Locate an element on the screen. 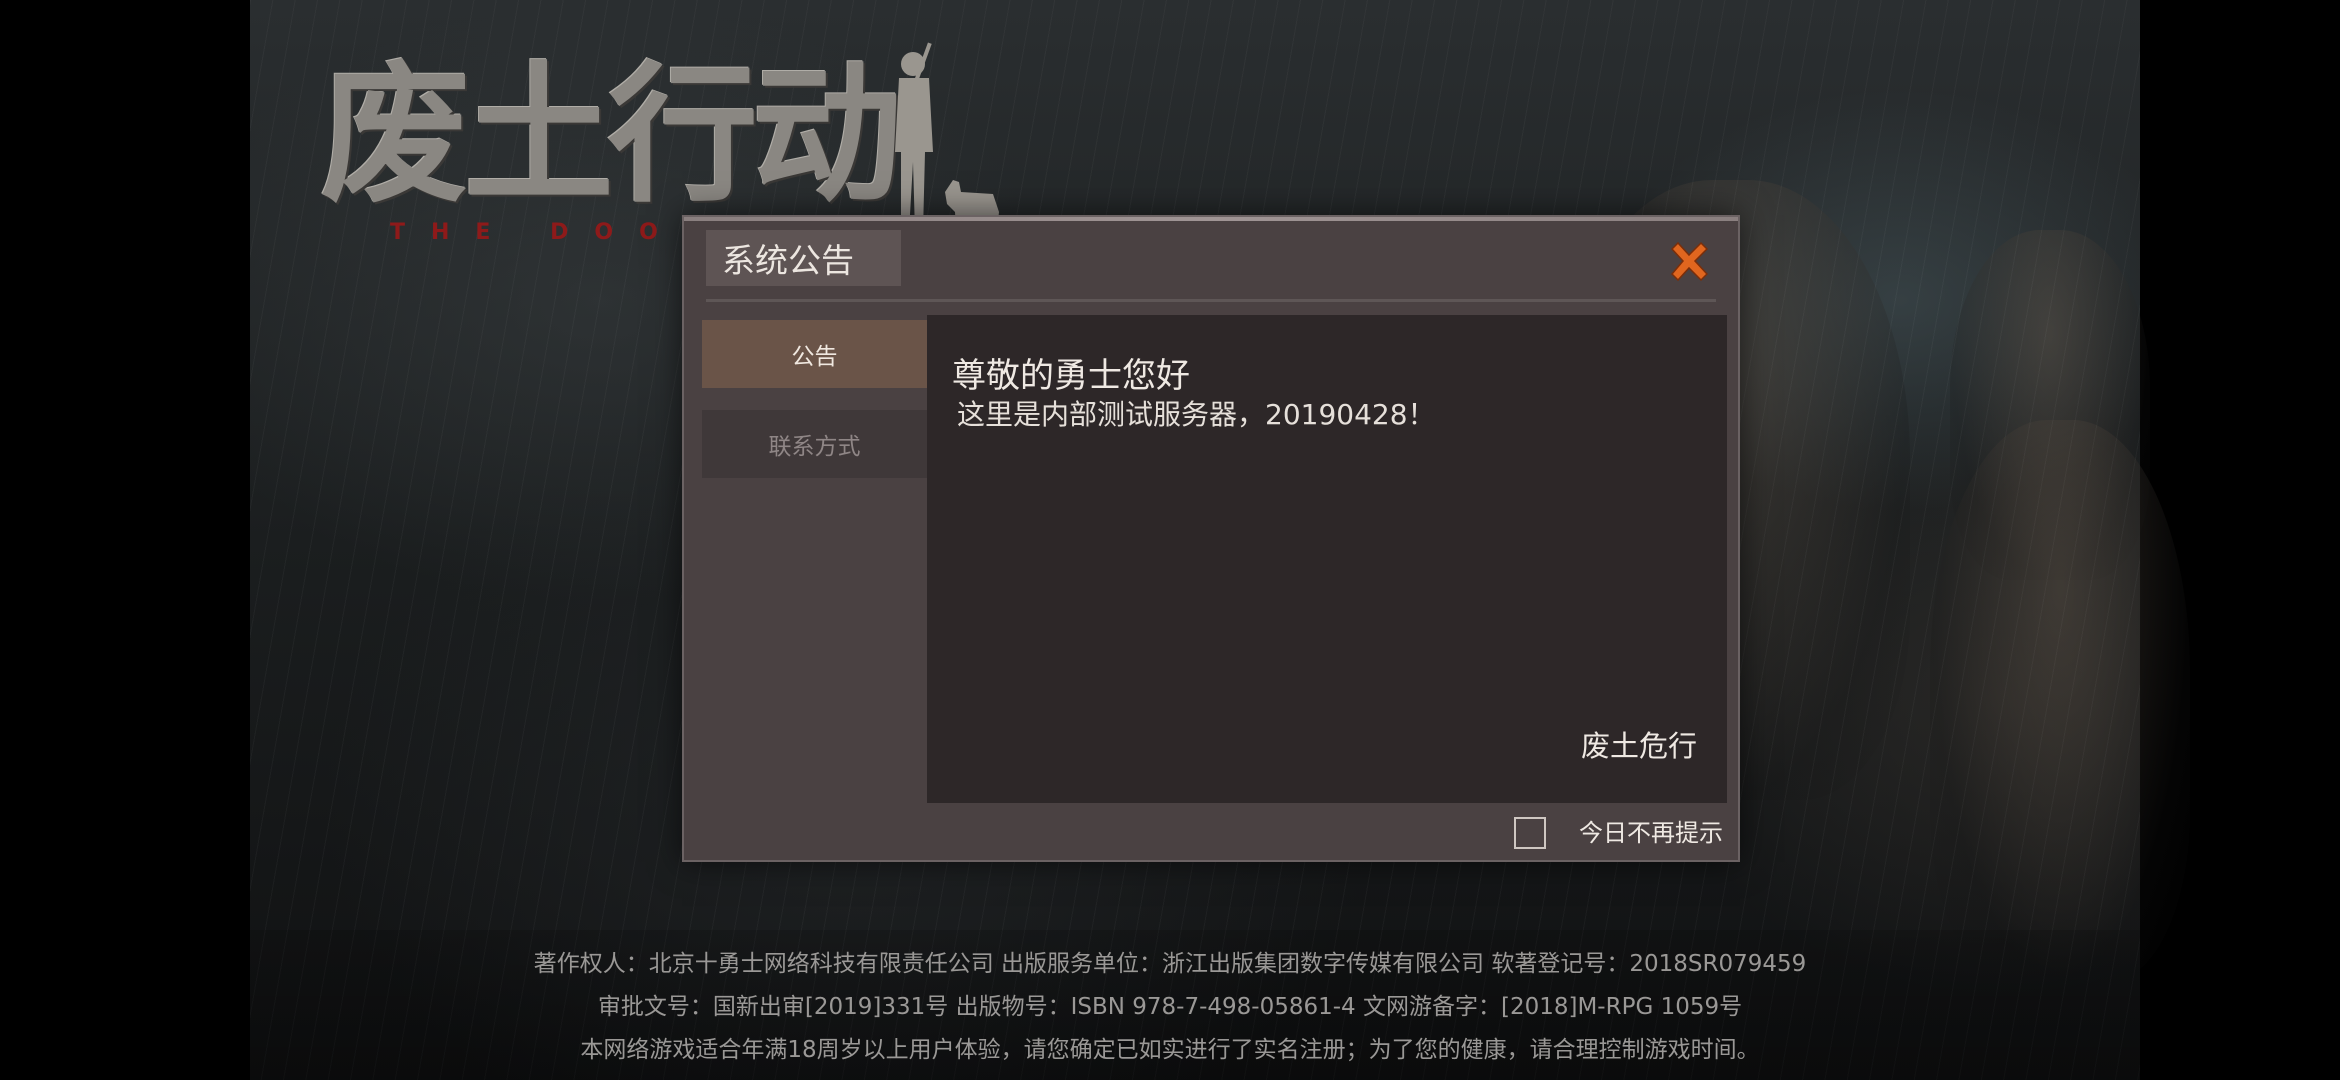 The height and width of the screenshot is (1080, 2340). dialog-title: 系统公告 is located at coordinates (788, 260).